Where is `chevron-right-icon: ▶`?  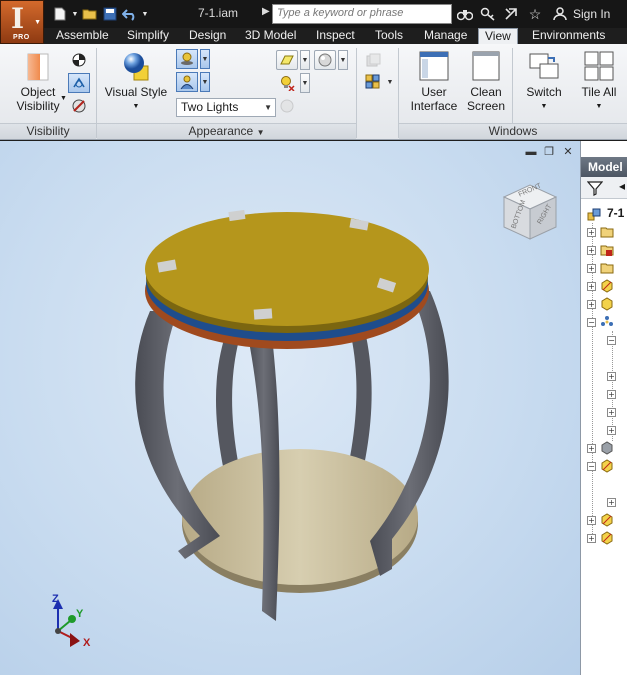 chevron-right-icon: ▶ is located at coordinates (266, 11).